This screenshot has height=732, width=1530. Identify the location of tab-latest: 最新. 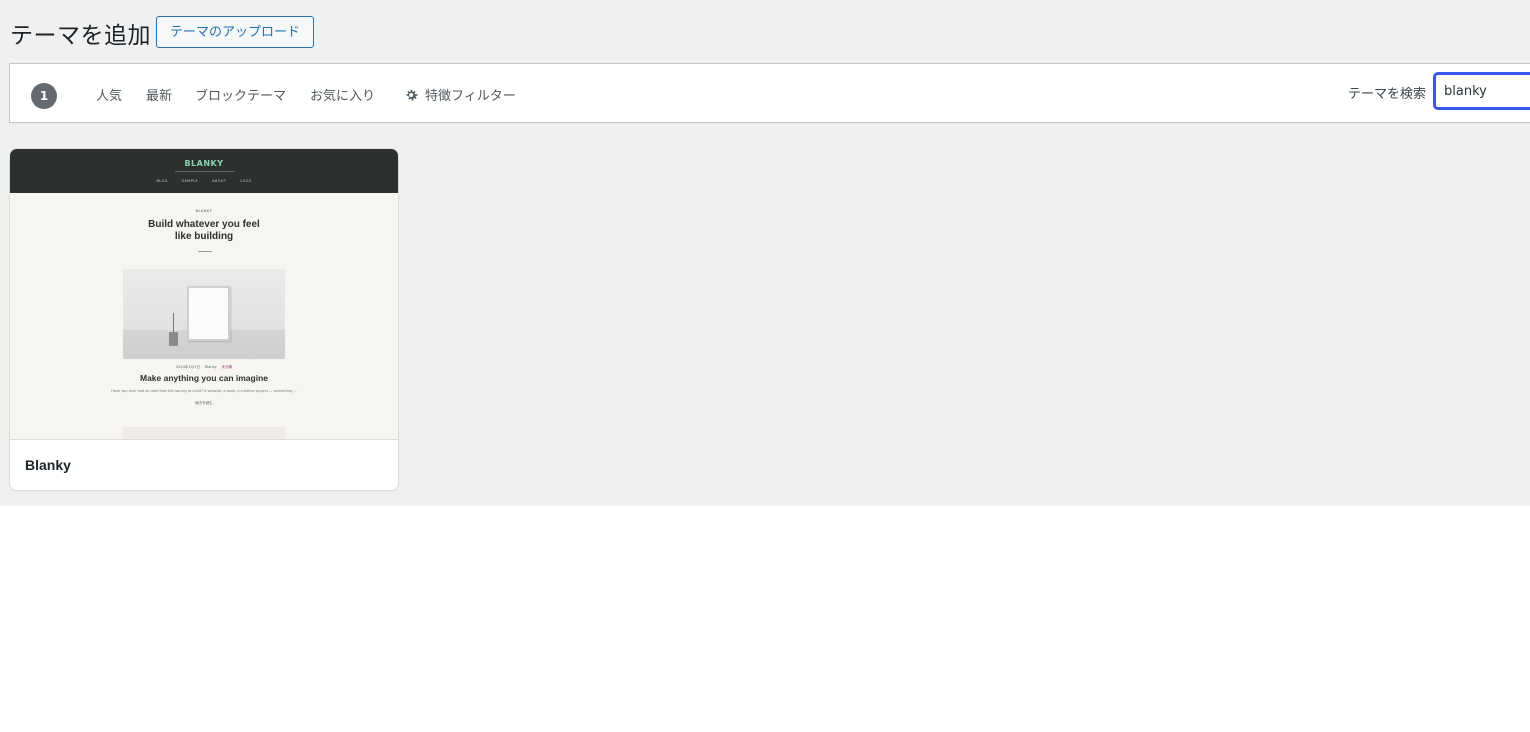
(159, 94).